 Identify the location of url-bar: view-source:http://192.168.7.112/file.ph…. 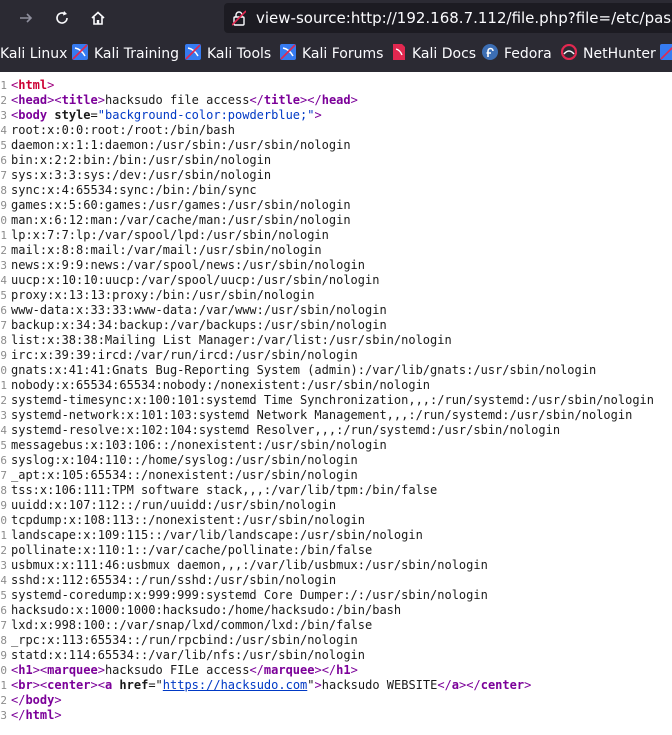
(448, 18).